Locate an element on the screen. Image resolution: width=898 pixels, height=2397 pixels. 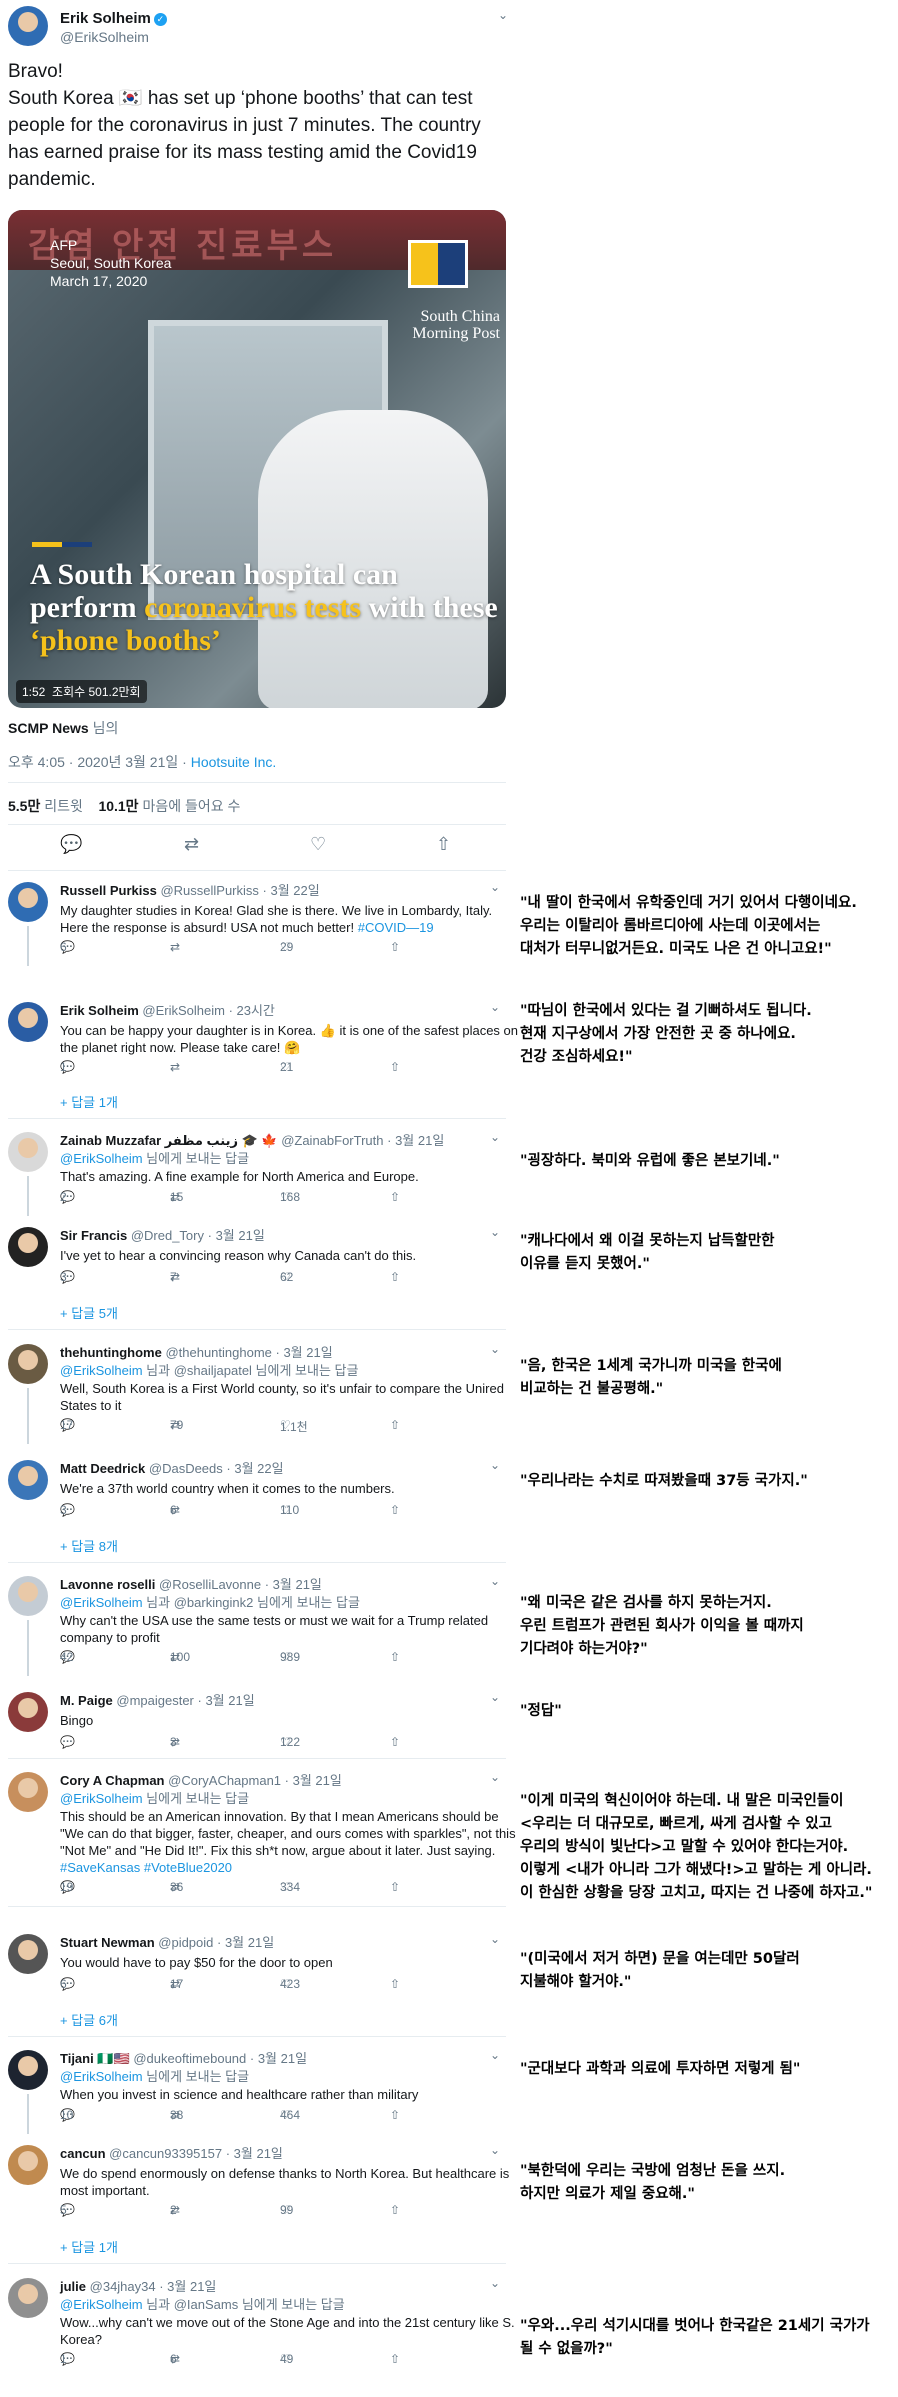
reply-author-name: Lavonne roselli is located at coordinates (107, 1584).